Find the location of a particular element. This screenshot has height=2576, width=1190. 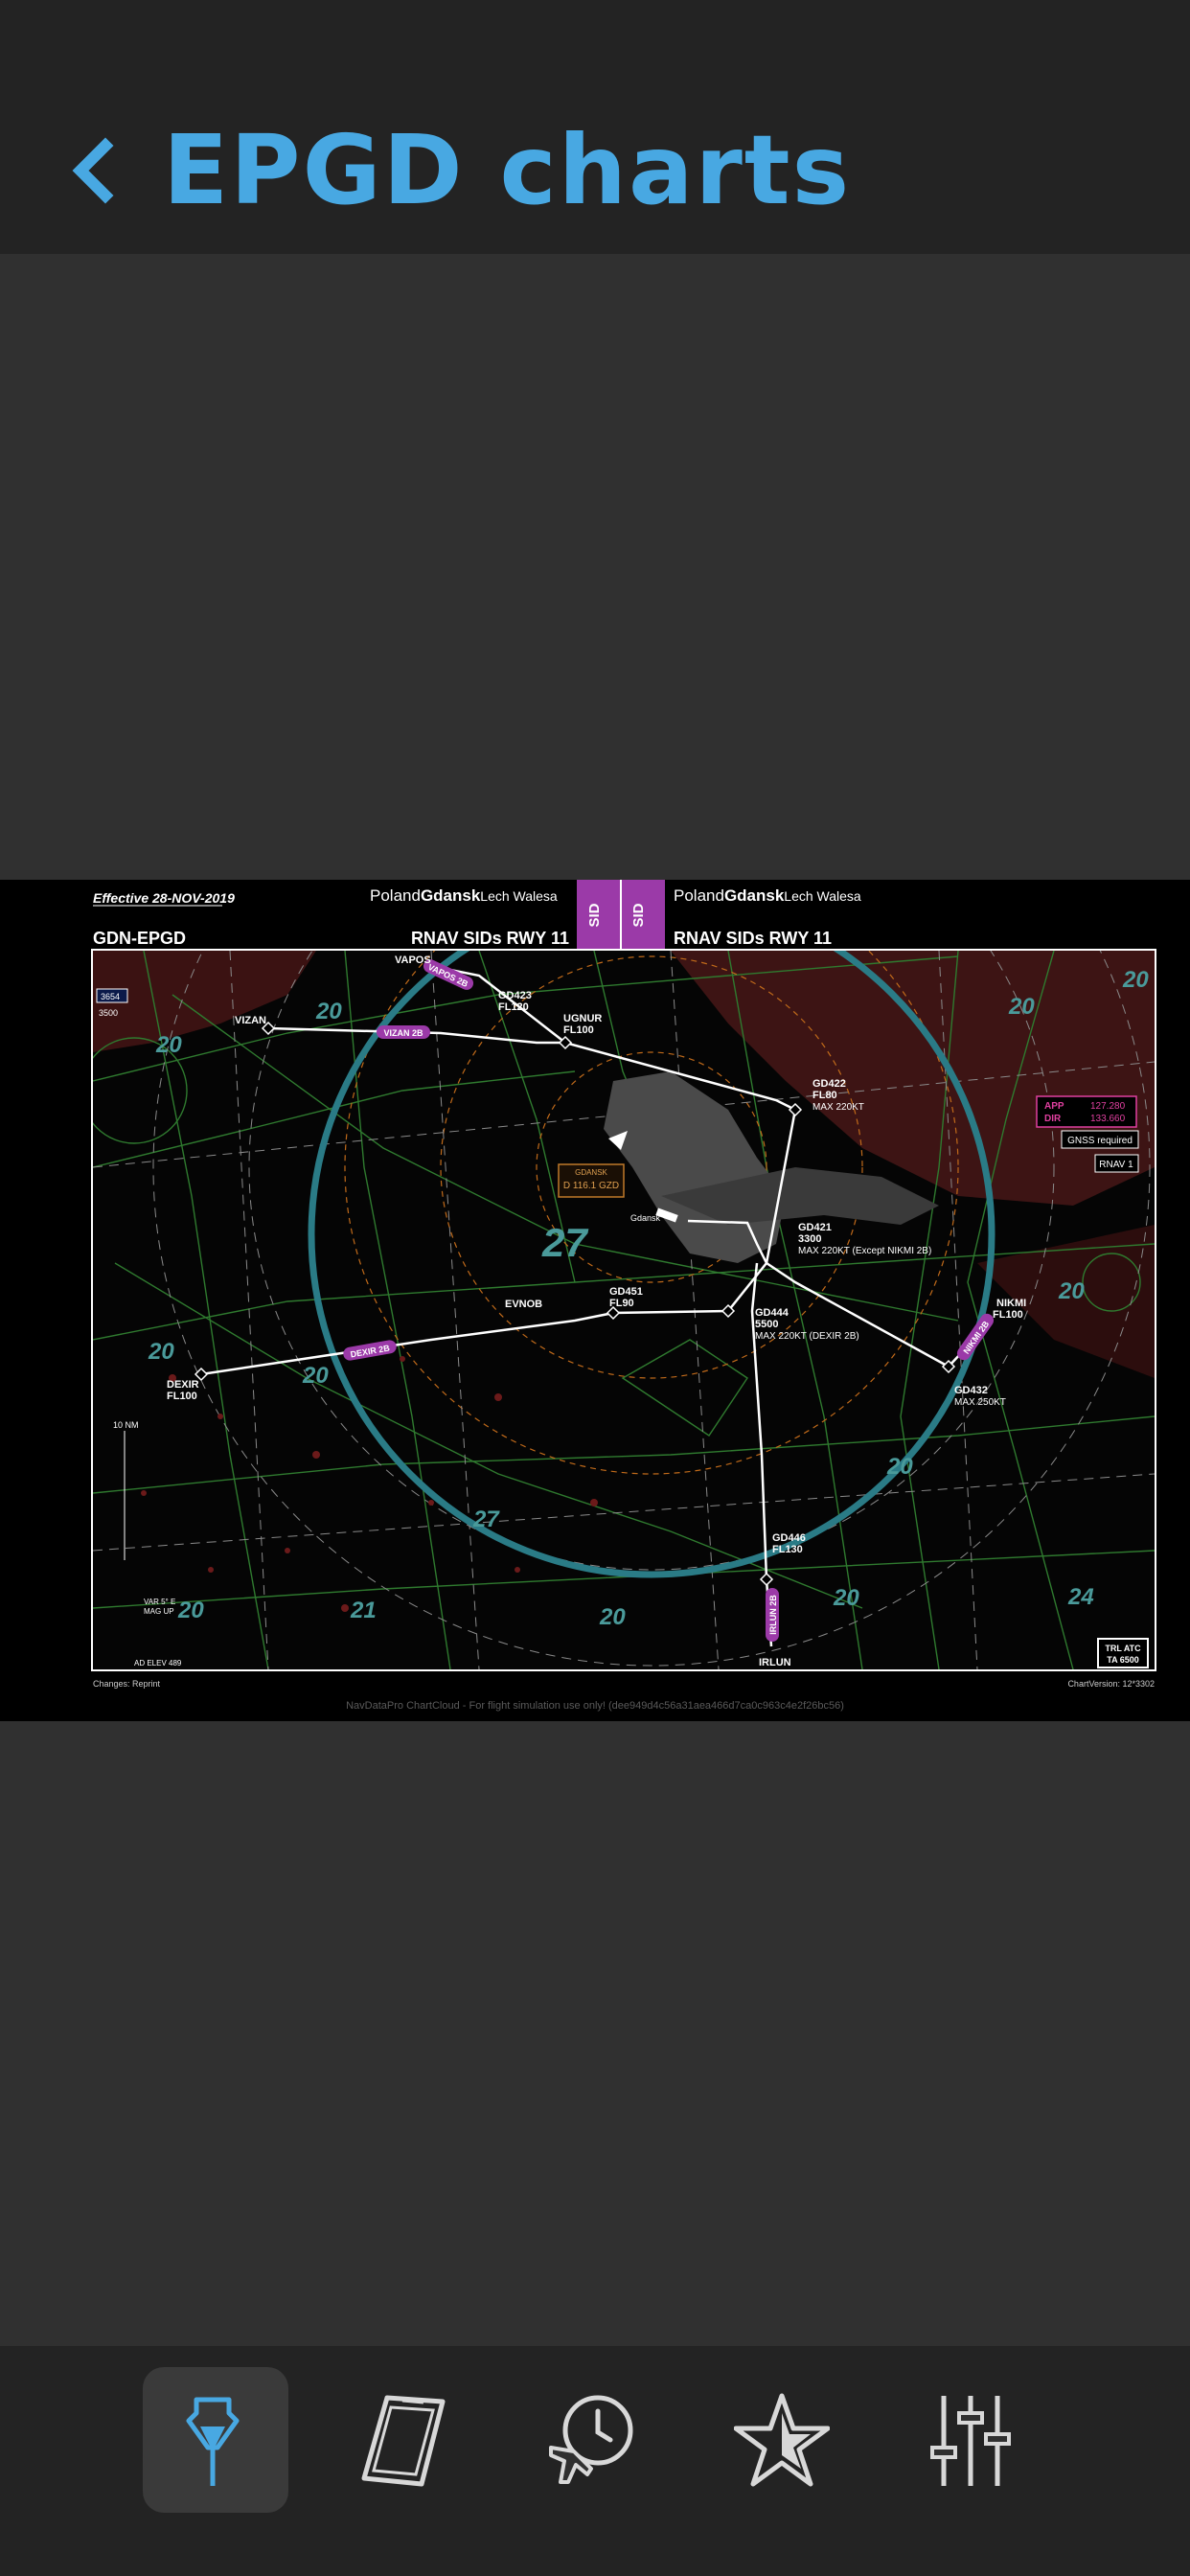

wpt-gd421: GD421 is located at coordinates (815, 1227).